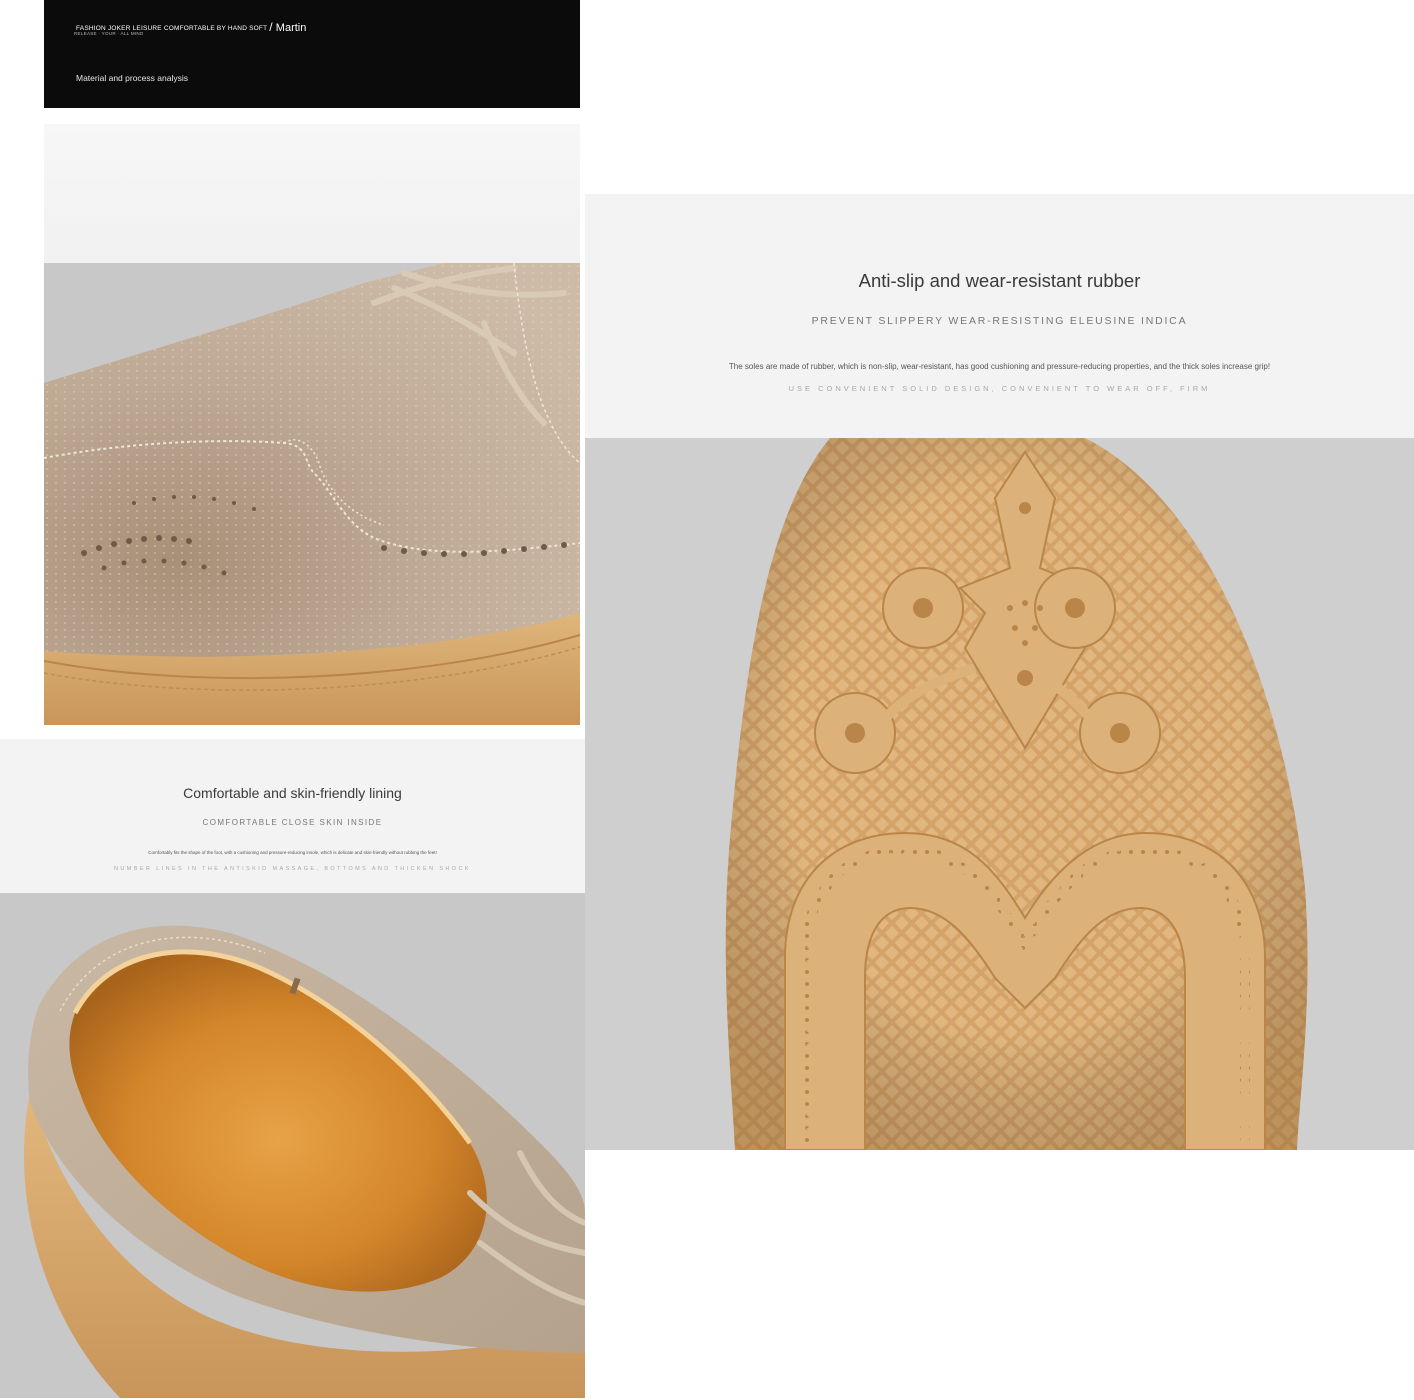 The image size is (1414, 1400). I want to click on shoe-lining-photo, so click(292, 1145).